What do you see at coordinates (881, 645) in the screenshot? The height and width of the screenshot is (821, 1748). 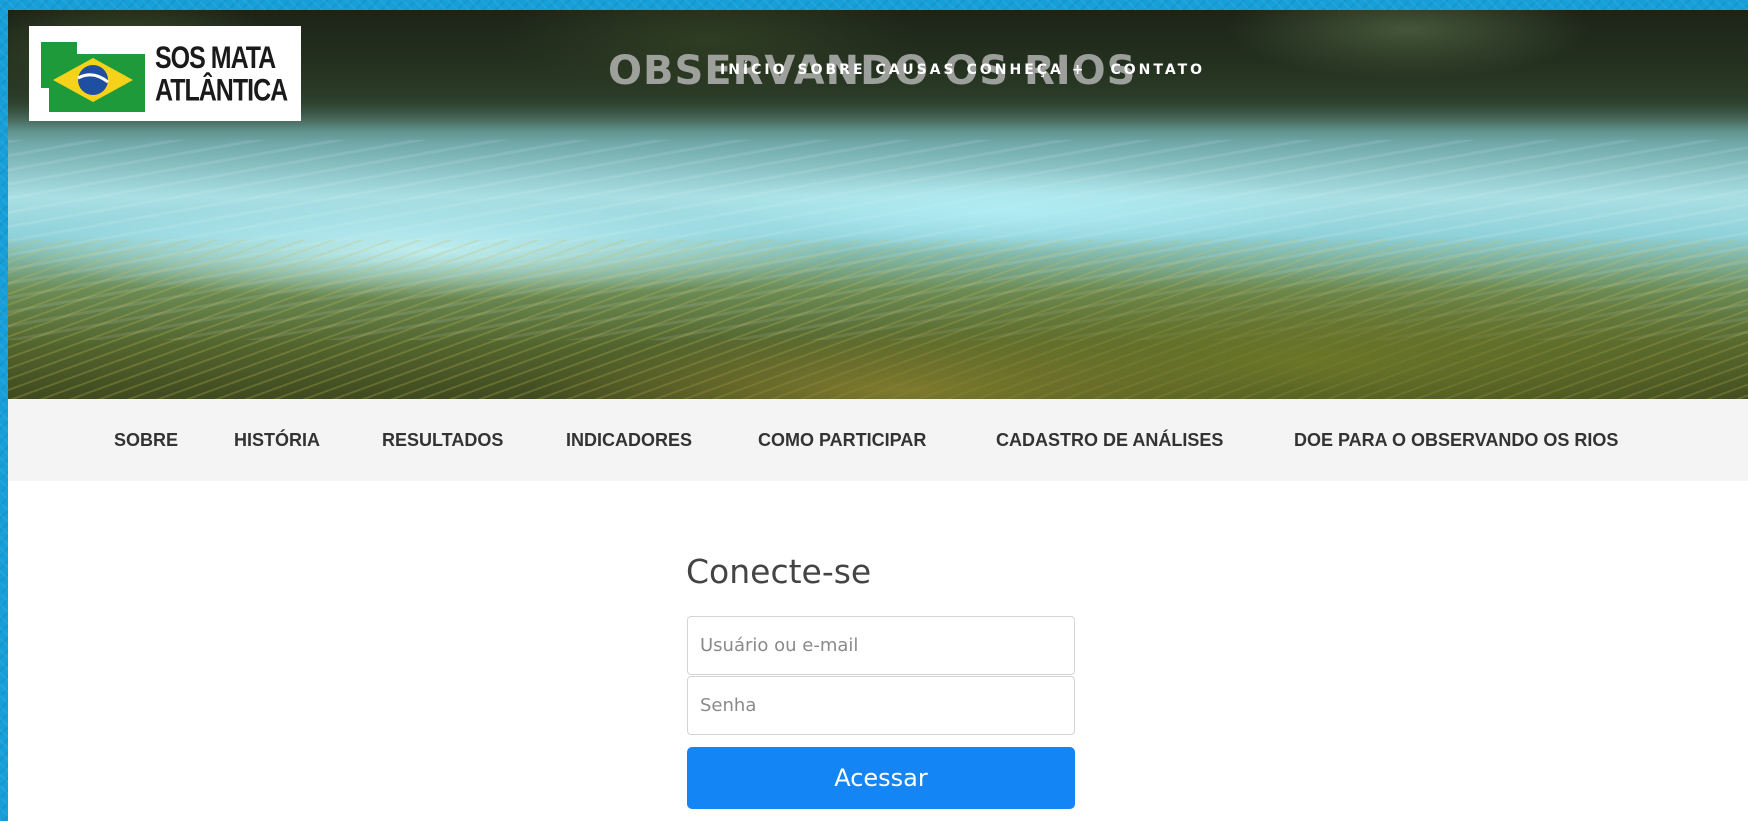 I see `username-input` at bounding box center [881, 645].